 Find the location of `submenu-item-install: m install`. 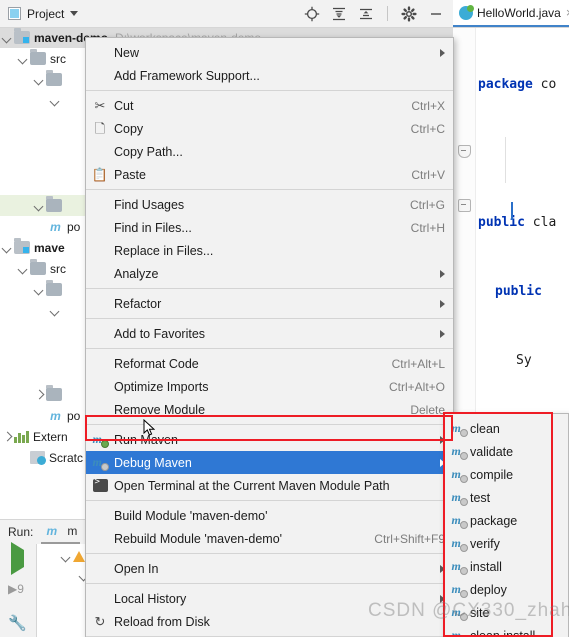

submenu-item-install: m install is located at coordinates (506, 566).